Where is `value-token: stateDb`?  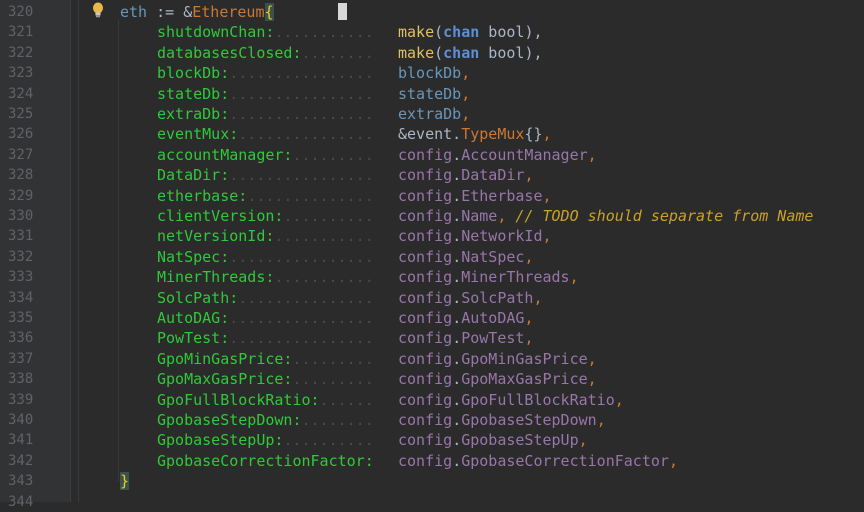
value-token: stateDb is located at coordinates (430, 93).